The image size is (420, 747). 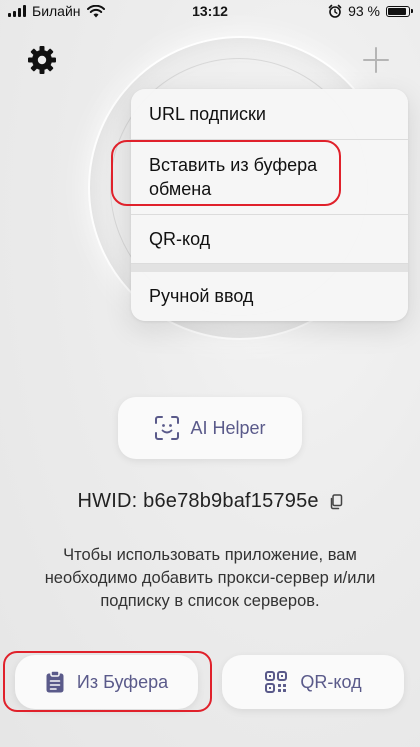 I want to click on battery-icon, so click(x=399, y=11).